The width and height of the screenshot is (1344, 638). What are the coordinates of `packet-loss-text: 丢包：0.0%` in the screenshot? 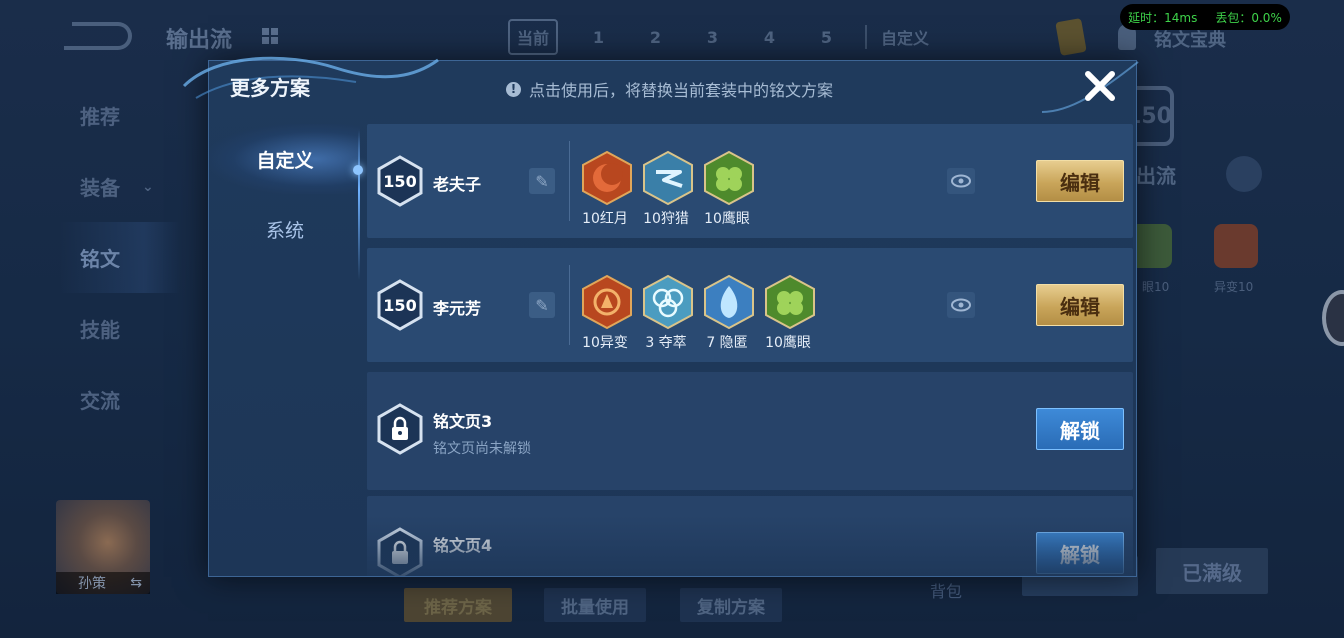 It's located at (1248, 17).